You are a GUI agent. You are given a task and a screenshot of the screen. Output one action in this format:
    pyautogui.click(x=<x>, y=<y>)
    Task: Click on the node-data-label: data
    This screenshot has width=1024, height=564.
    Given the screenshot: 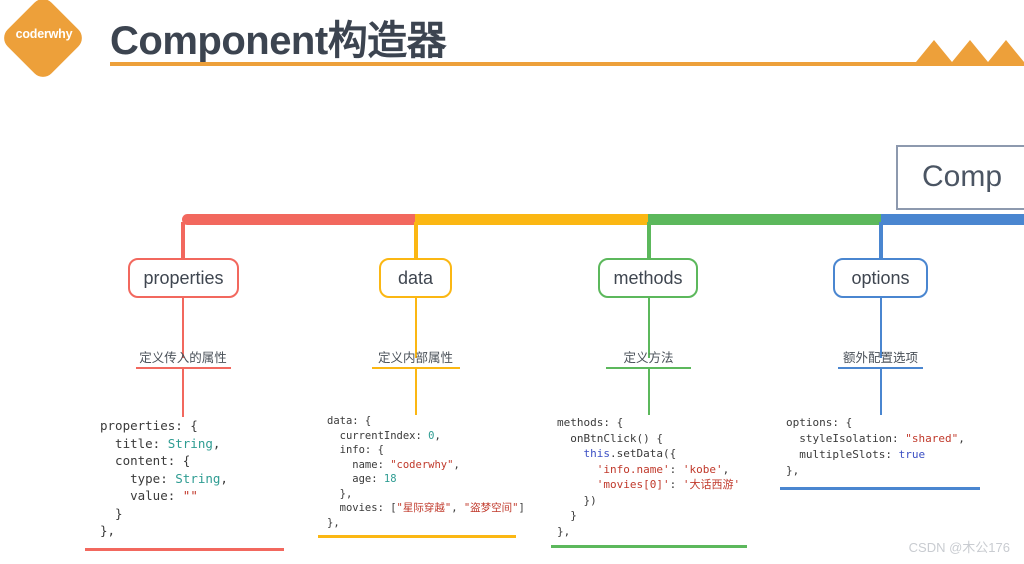 What is the action you would take?
    pyautogui.click(x=415, y=277)
    